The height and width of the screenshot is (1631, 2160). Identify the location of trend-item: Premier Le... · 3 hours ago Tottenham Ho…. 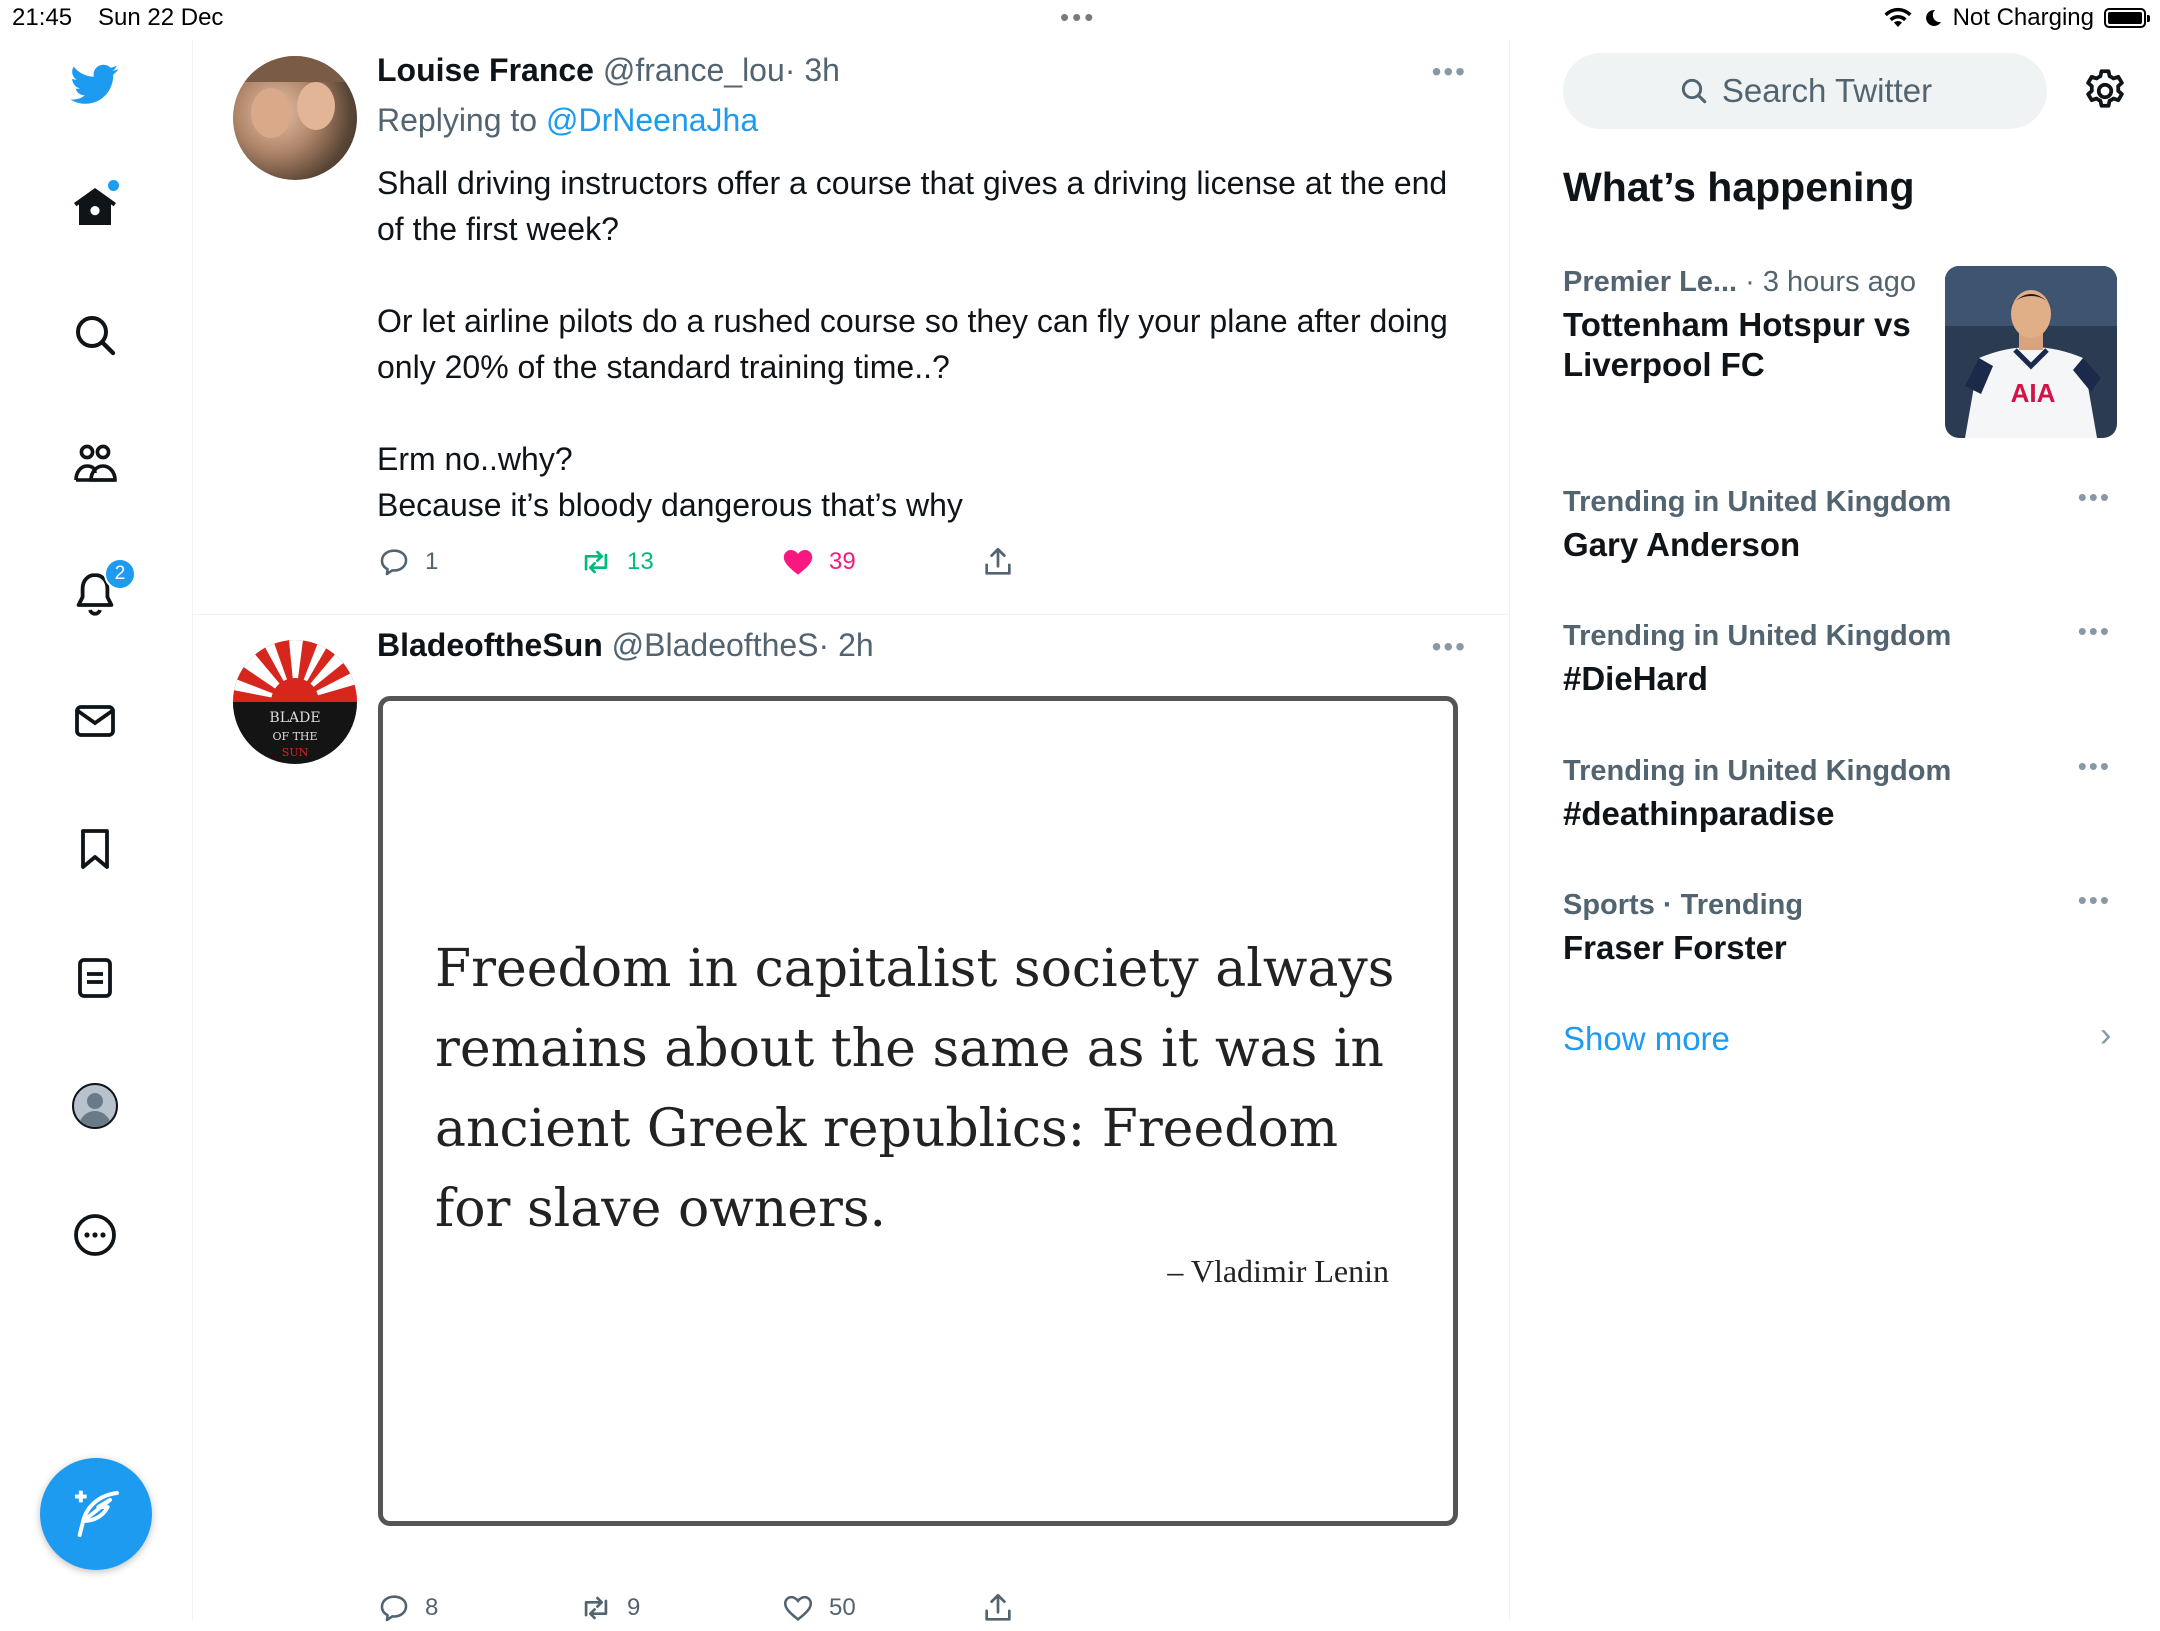
(1753, 325).